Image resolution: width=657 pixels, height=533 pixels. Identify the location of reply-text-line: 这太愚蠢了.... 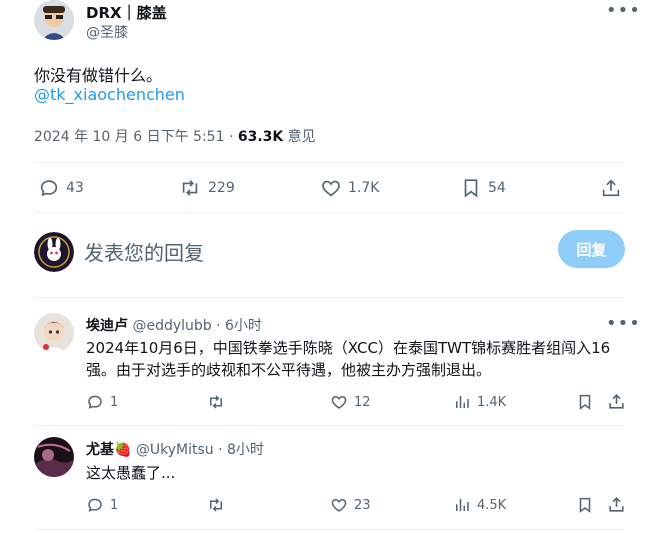
(131, 473).